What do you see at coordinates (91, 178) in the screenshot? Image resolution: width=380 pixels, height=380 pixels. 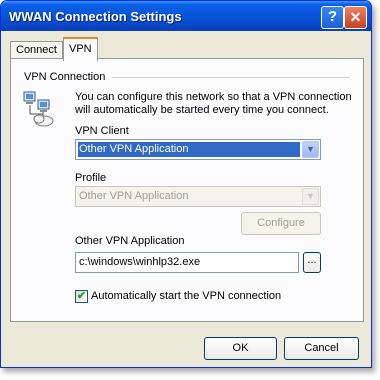 I see `profile-label: Profile` at bounding box center [91, 178].